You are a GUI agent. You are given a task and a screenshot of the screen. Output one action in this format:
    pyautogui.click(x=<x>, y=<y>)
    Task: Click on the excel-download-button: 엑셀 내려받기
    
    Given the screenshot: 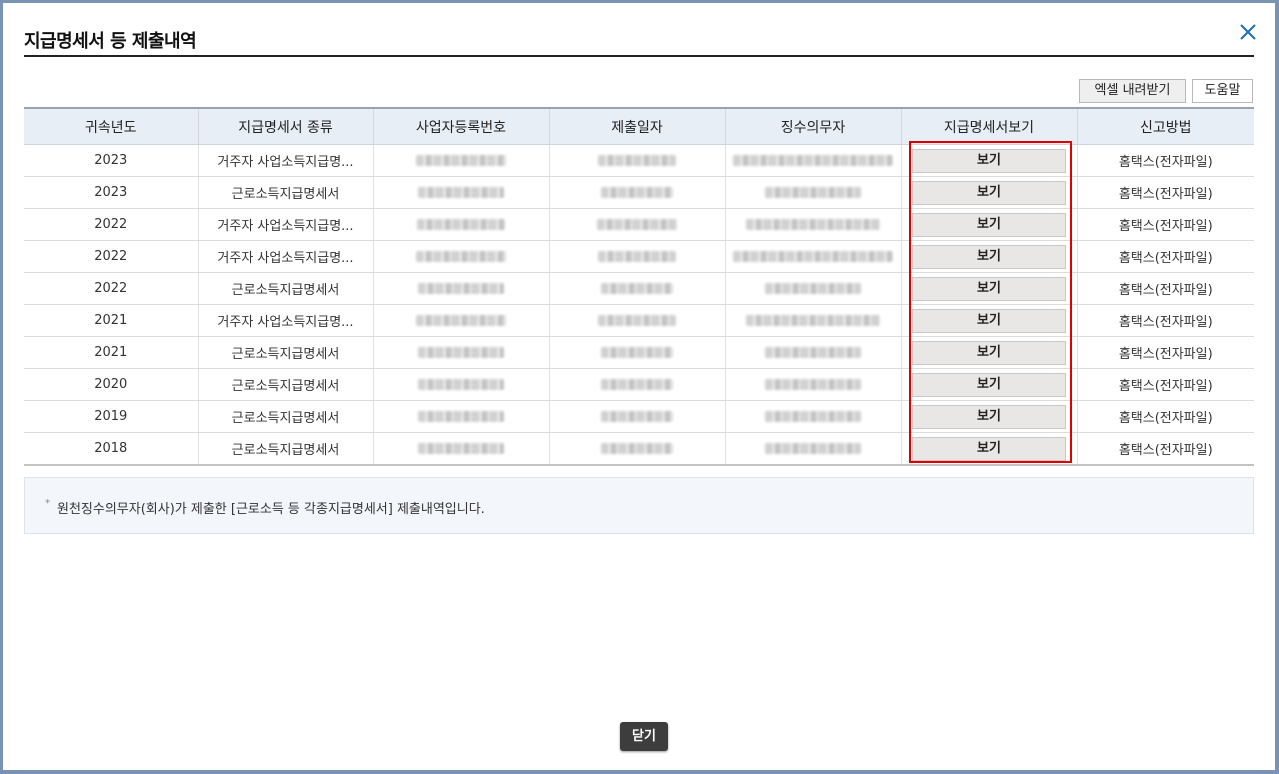 What is the action you would take?
    pyautogui.click(x=1132, y=91)
    